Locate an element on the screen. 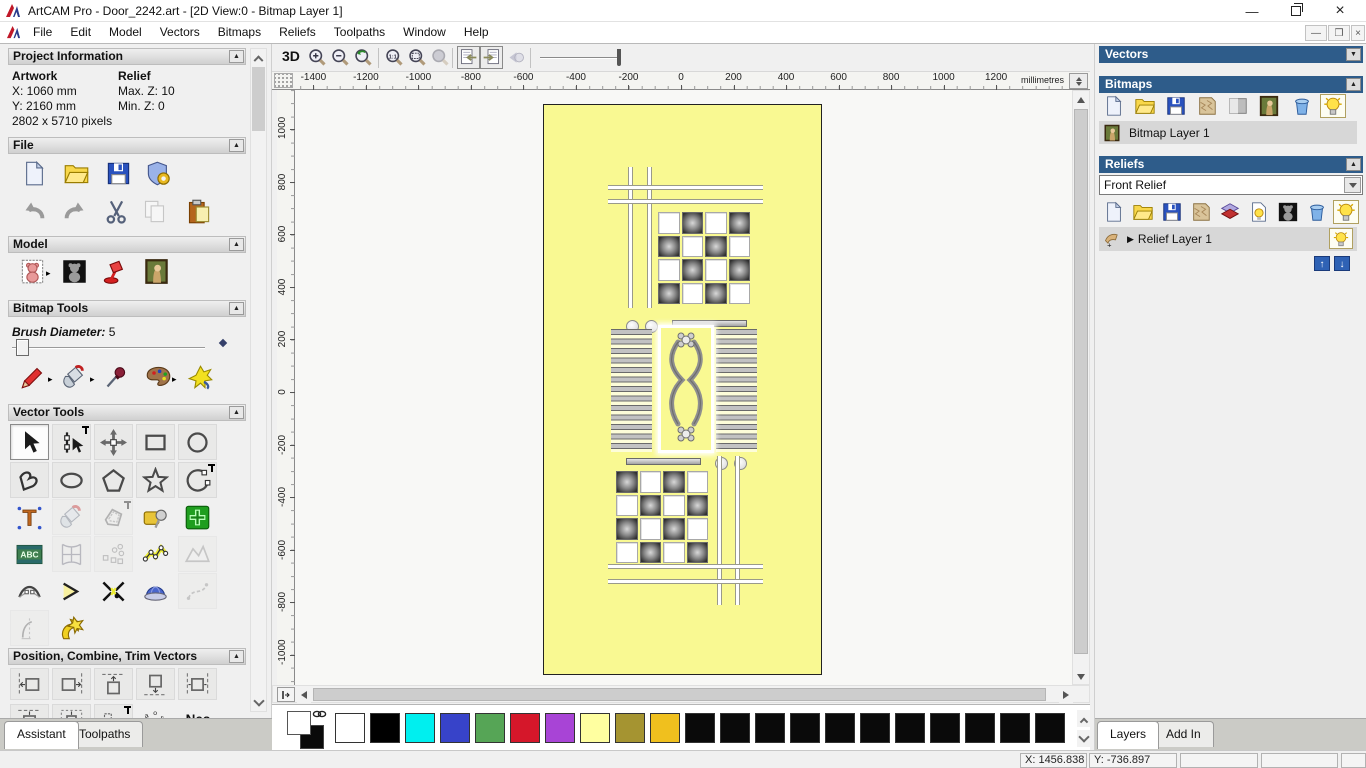 The height and width of the screenshot is (768, 1366). contrast-slider-track is located at coordinates (579, 58).